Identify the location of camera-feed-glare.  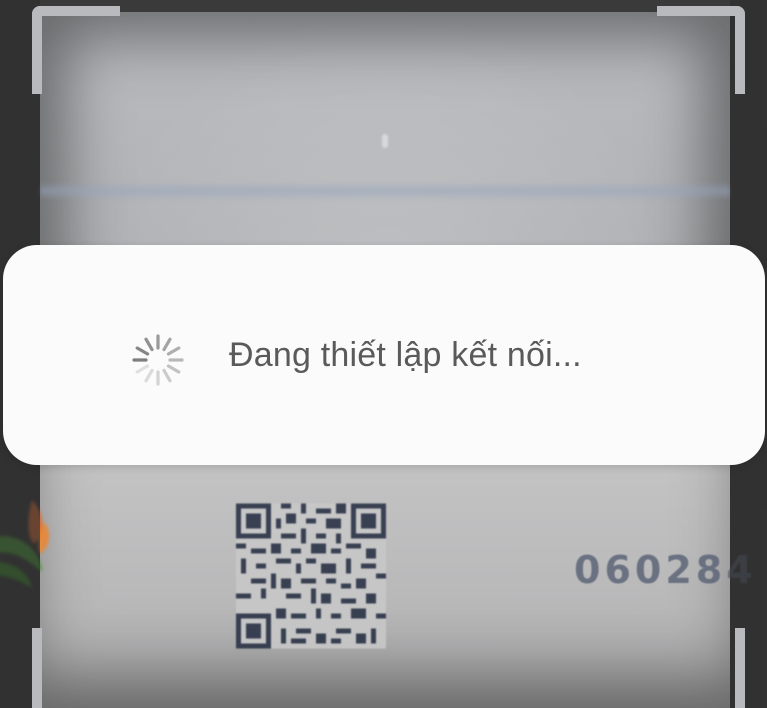
(385, 191).